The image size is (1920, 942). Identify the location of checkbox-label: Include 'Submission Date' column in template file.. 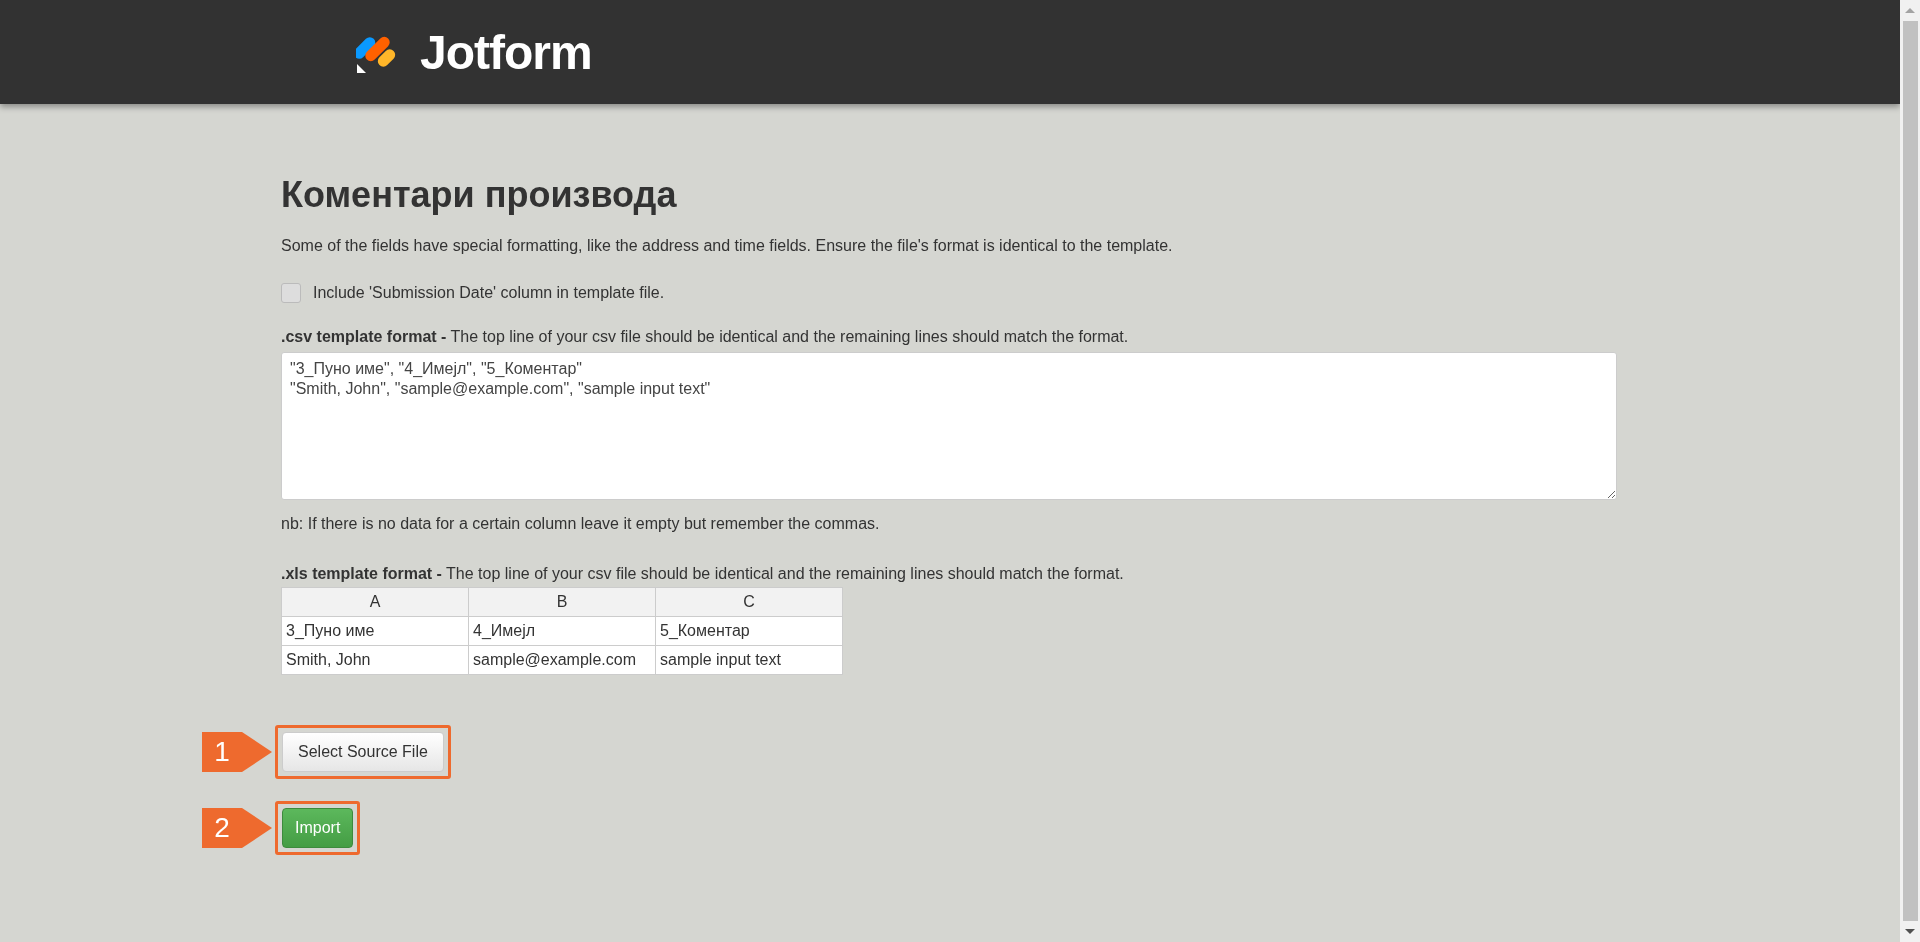
(489, 293).